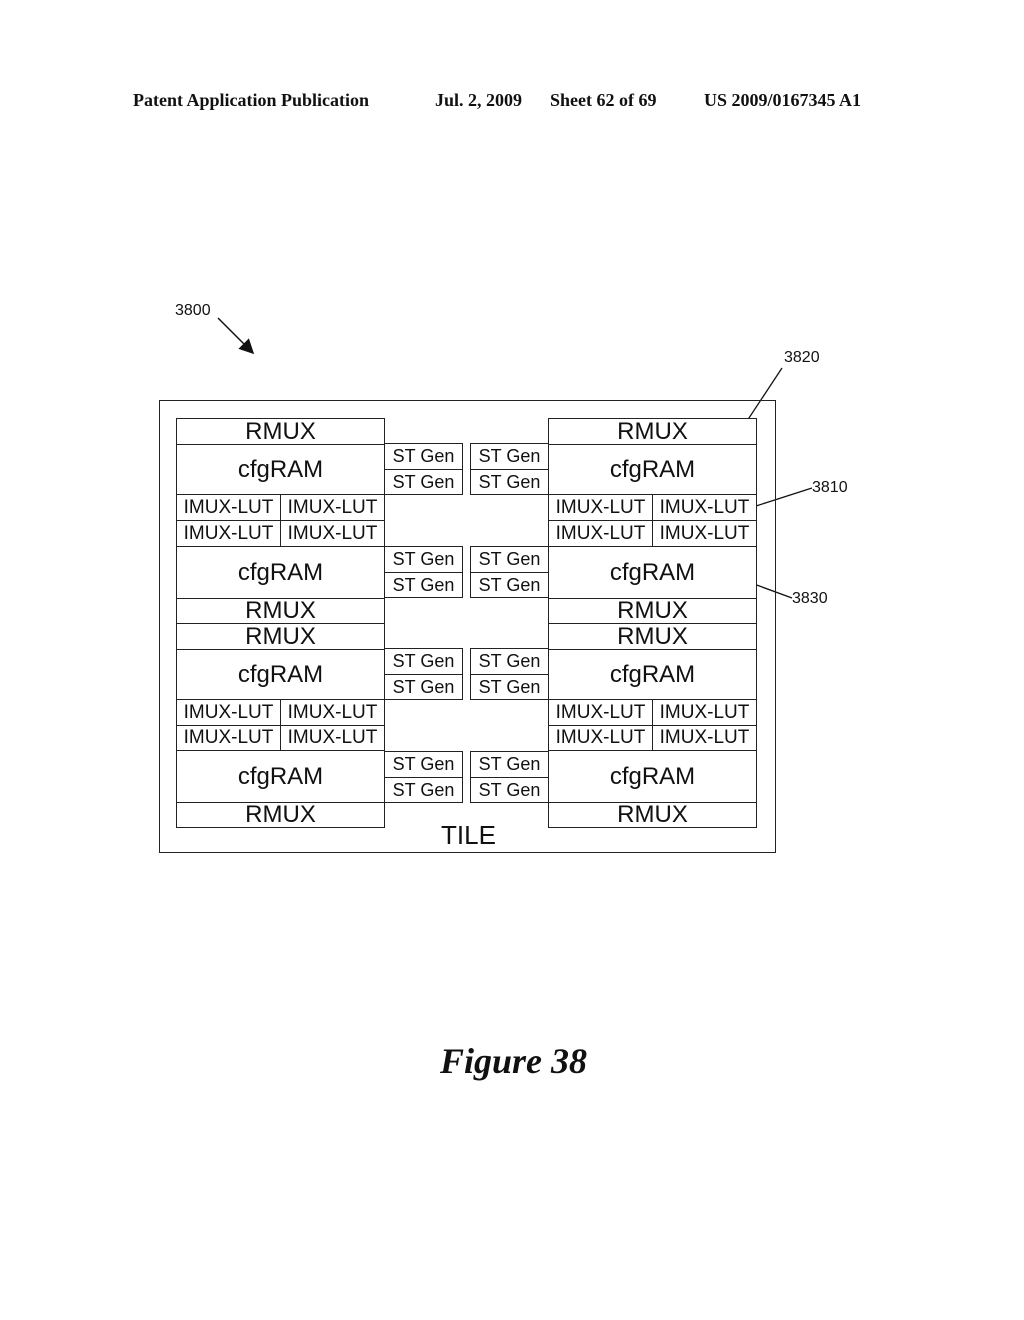  What do you see at coordinates (514, 1061) in the screenshot?
I see `figure-caption: Figure 38` at bounding box center [514, 1061].